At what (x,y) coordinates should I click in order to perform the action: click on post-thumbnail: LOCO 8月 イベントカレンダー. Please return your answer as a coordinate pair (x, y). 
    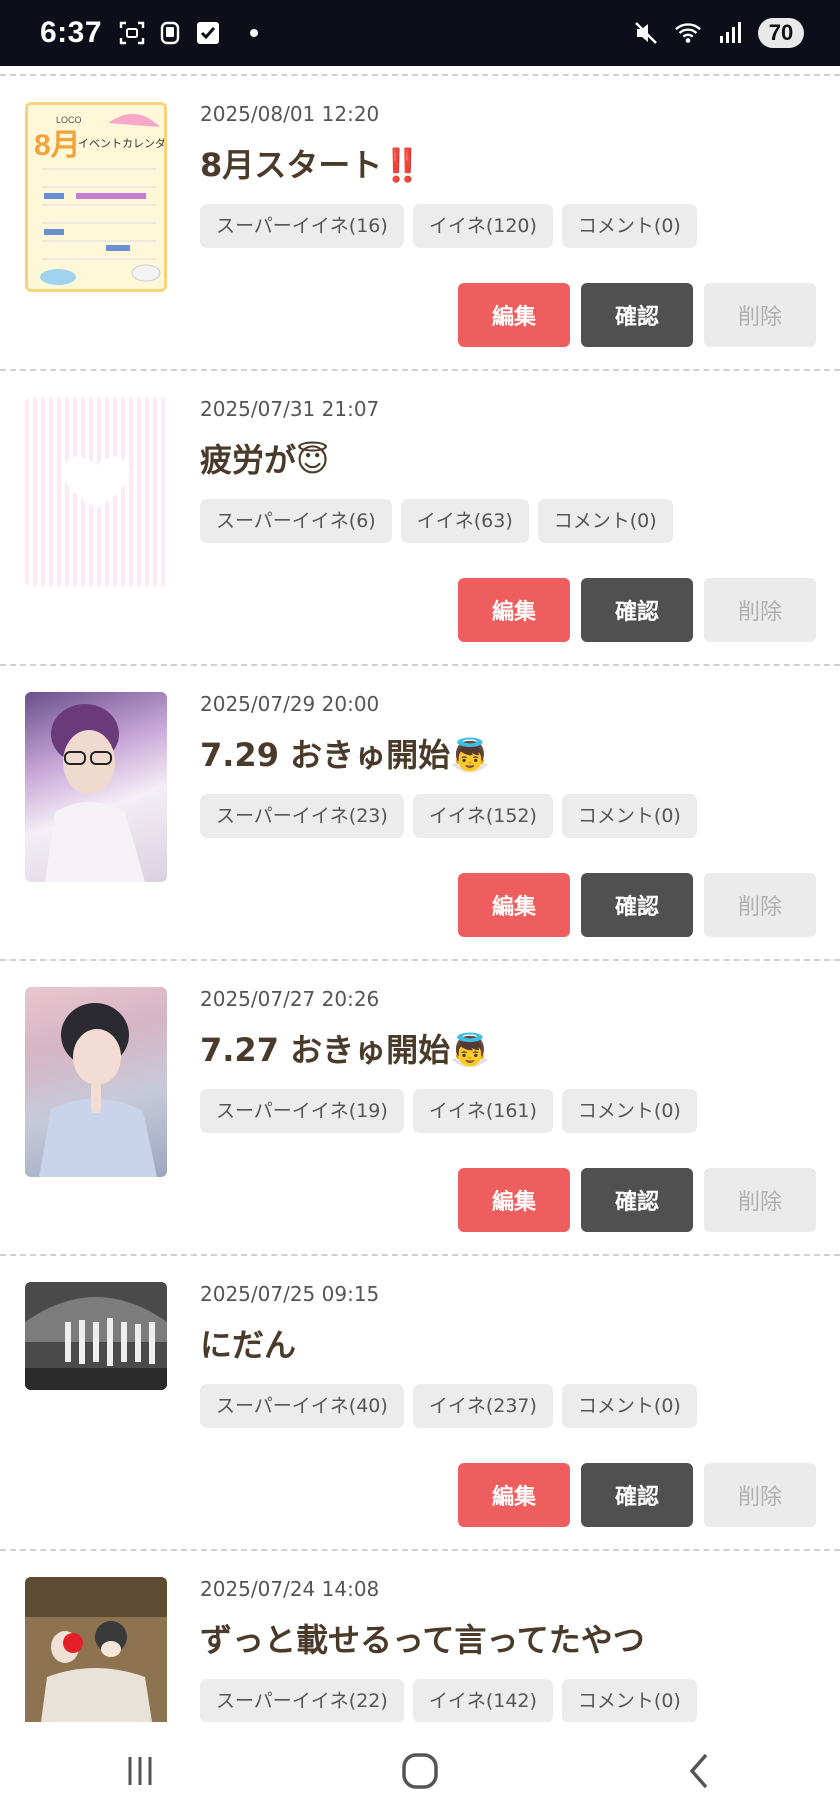
    Looking at the image, I should click on (96, 197).